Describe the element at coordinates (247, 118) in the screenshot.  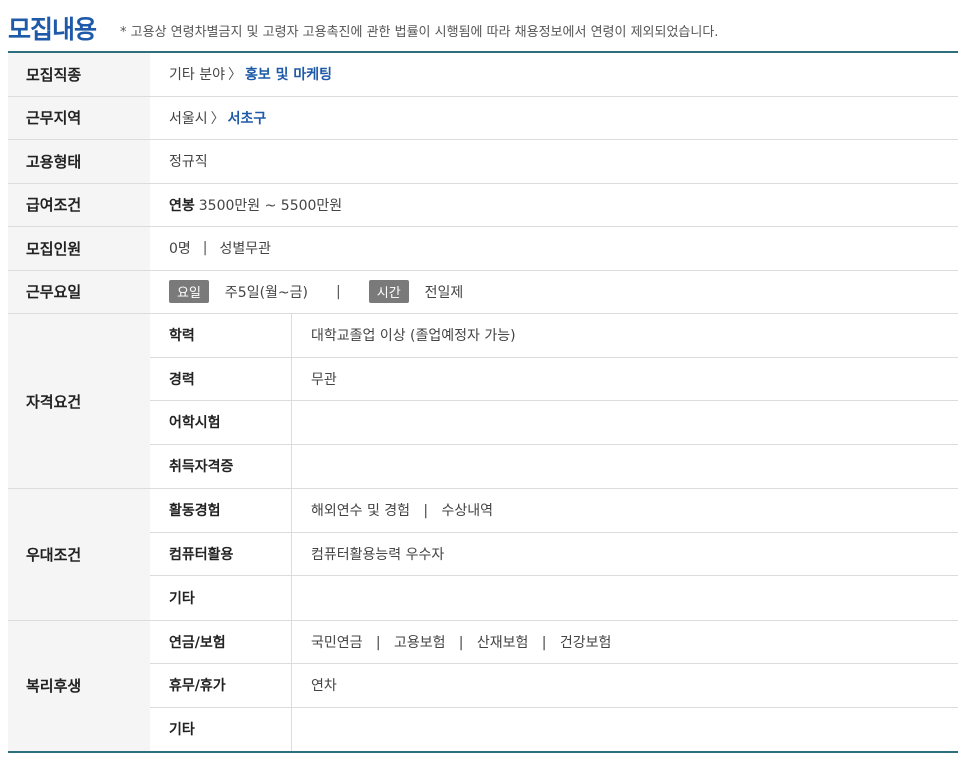
I see `region-district: 서초구` at that location.